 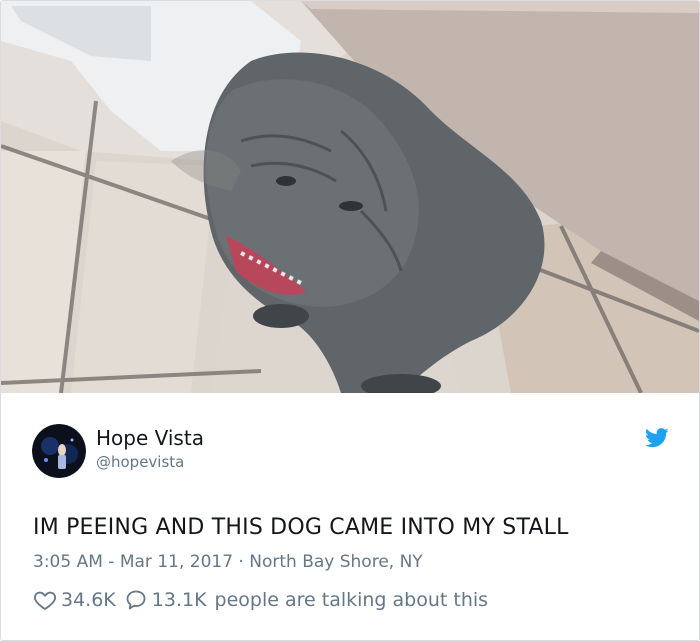 I want to click on heart-icon, so click(x=45, y=600).